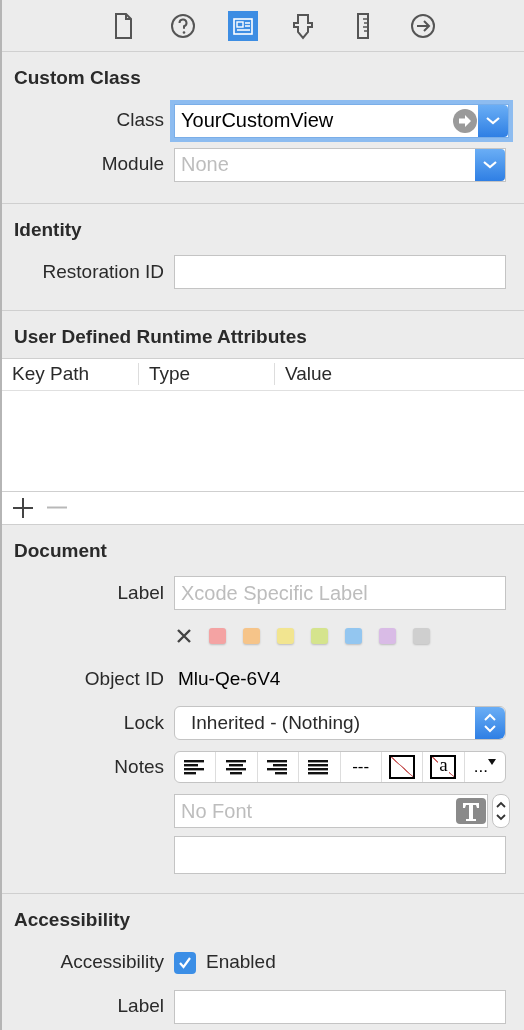  What do you see at coordinates (491, 762) in the screenshot?
I see `caret-icon` at bounding box center [491, 762].